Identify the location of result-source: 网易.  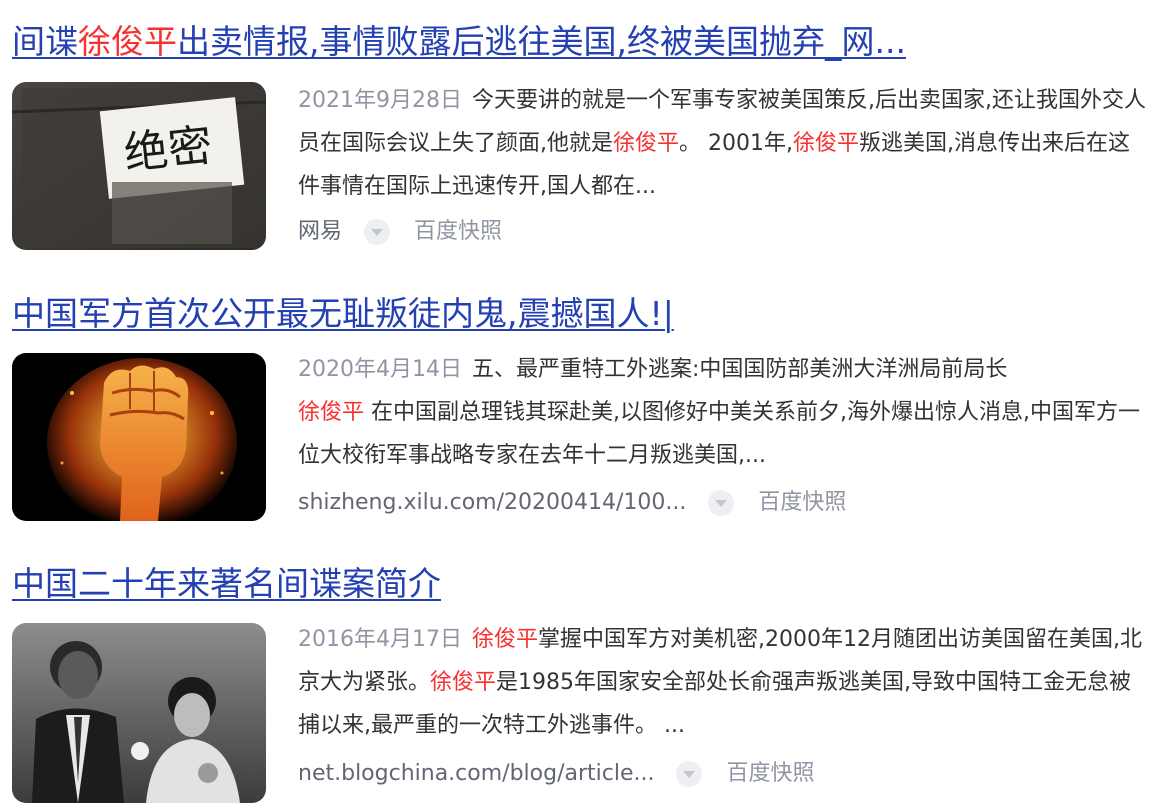
(320, 232).